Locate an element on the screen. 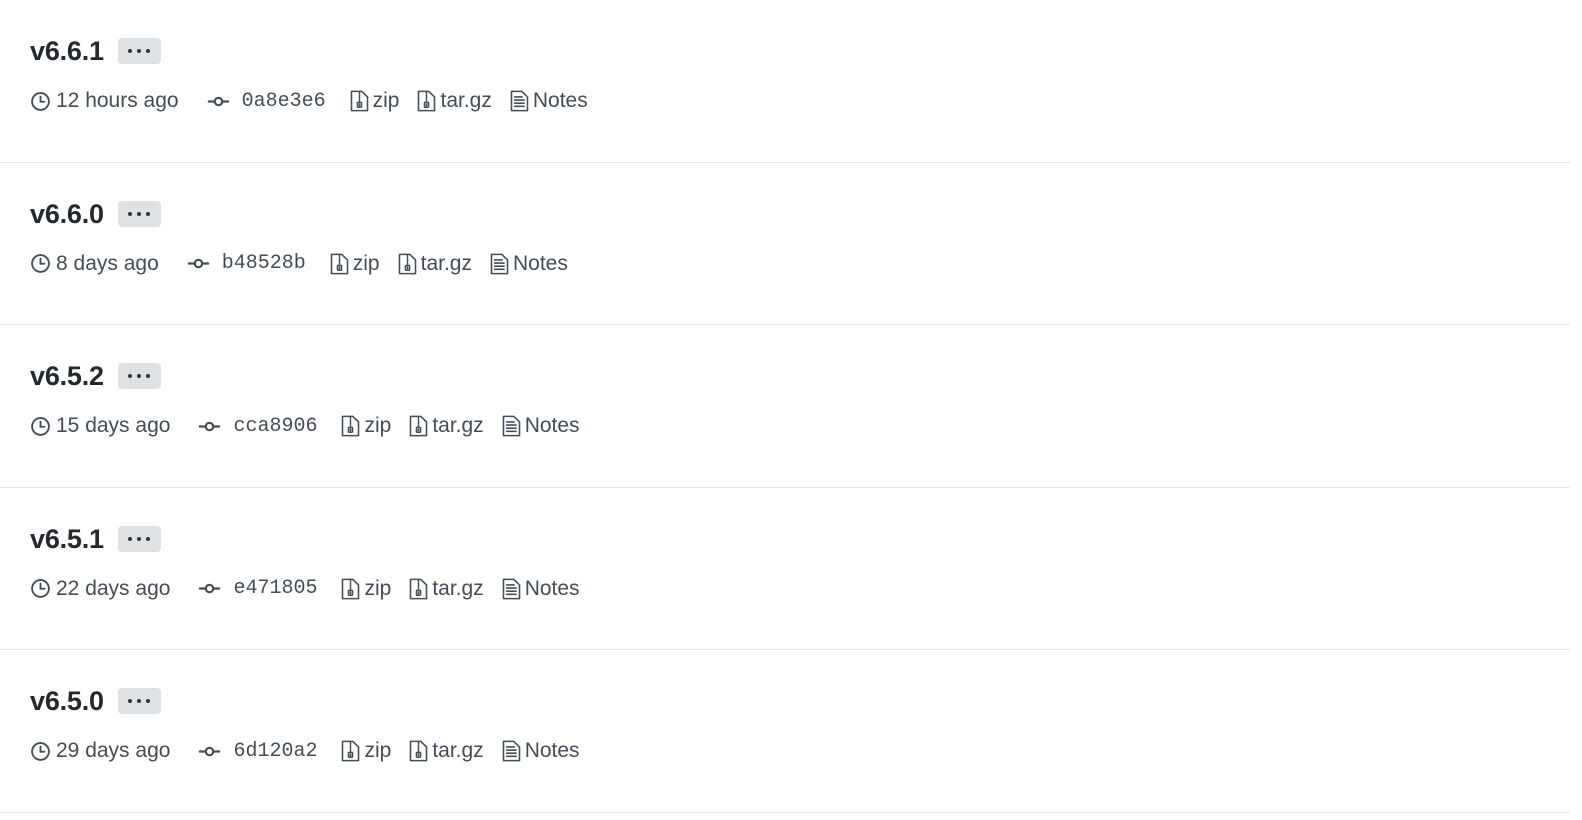 The width and height of the screenshot is (1582, 820). release-meta: 29 days ago 6d120a2 zip tar.gz Notes is located at coordinates (806, 751).